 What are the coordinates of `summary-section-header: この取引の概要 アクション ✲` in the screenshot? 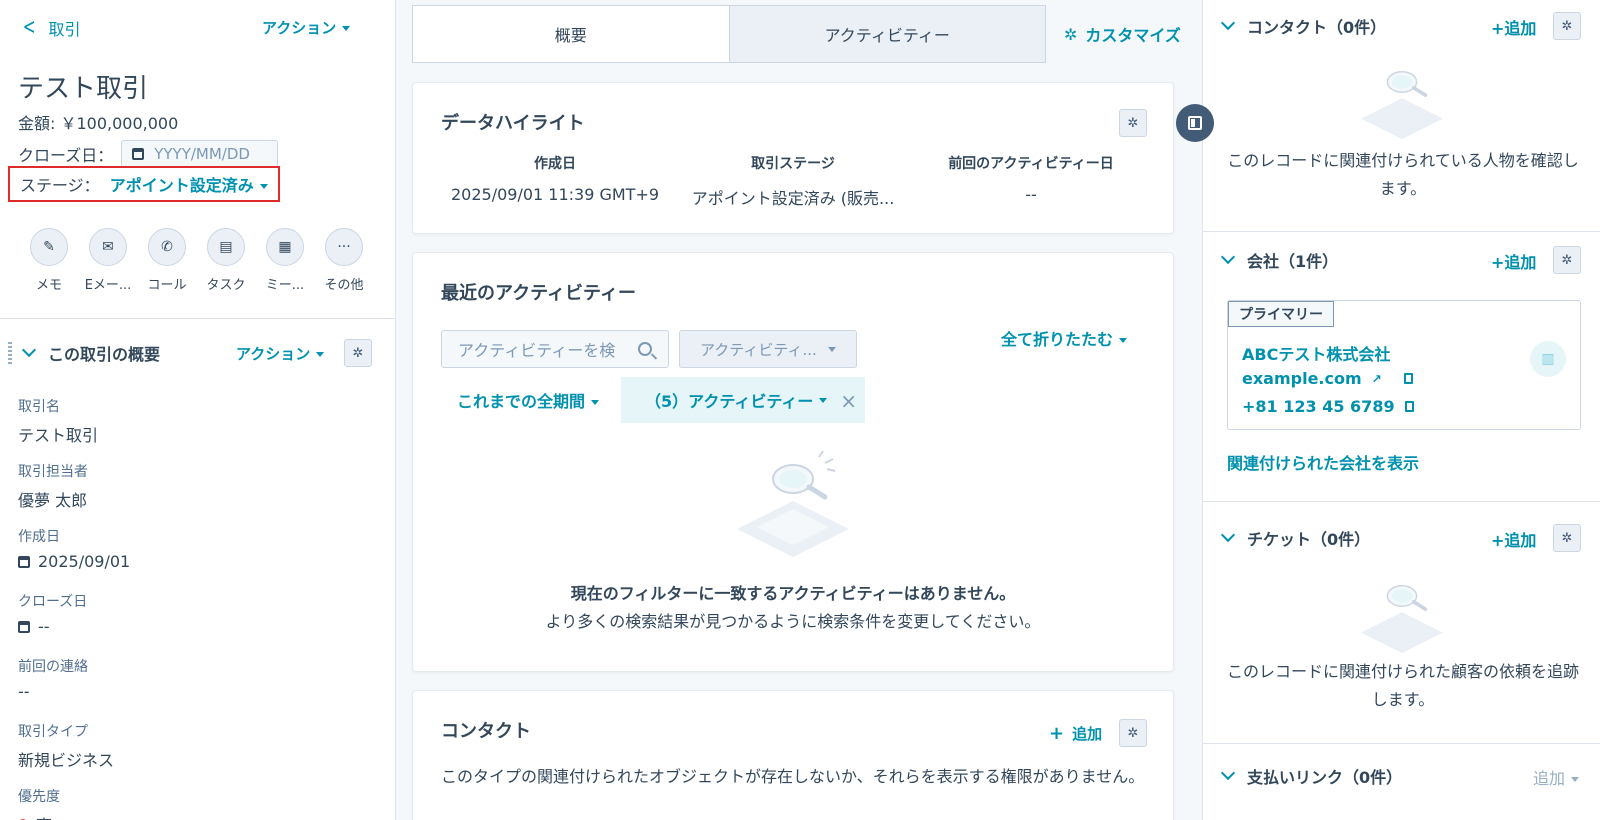 It's located at (193, 353).